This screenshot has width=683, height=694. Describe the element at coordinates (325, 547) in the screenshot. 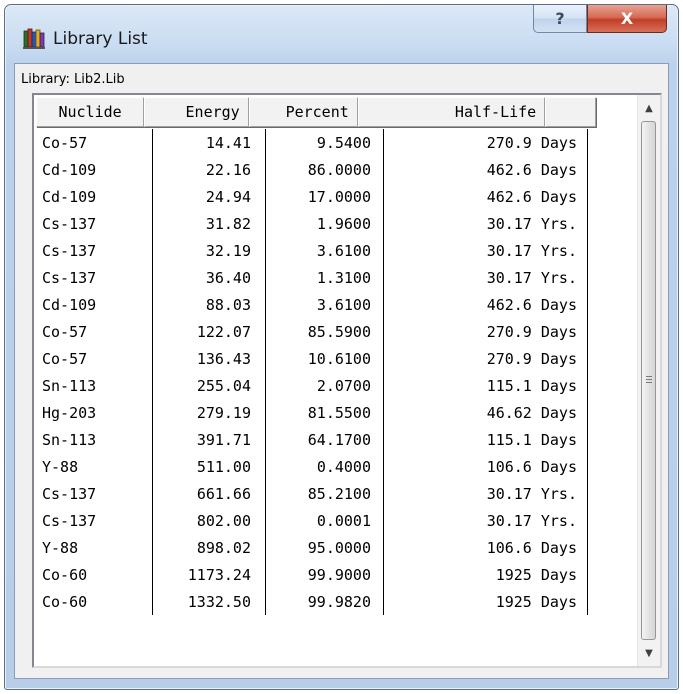

I see `percent-cell: 95.0000` at that location.